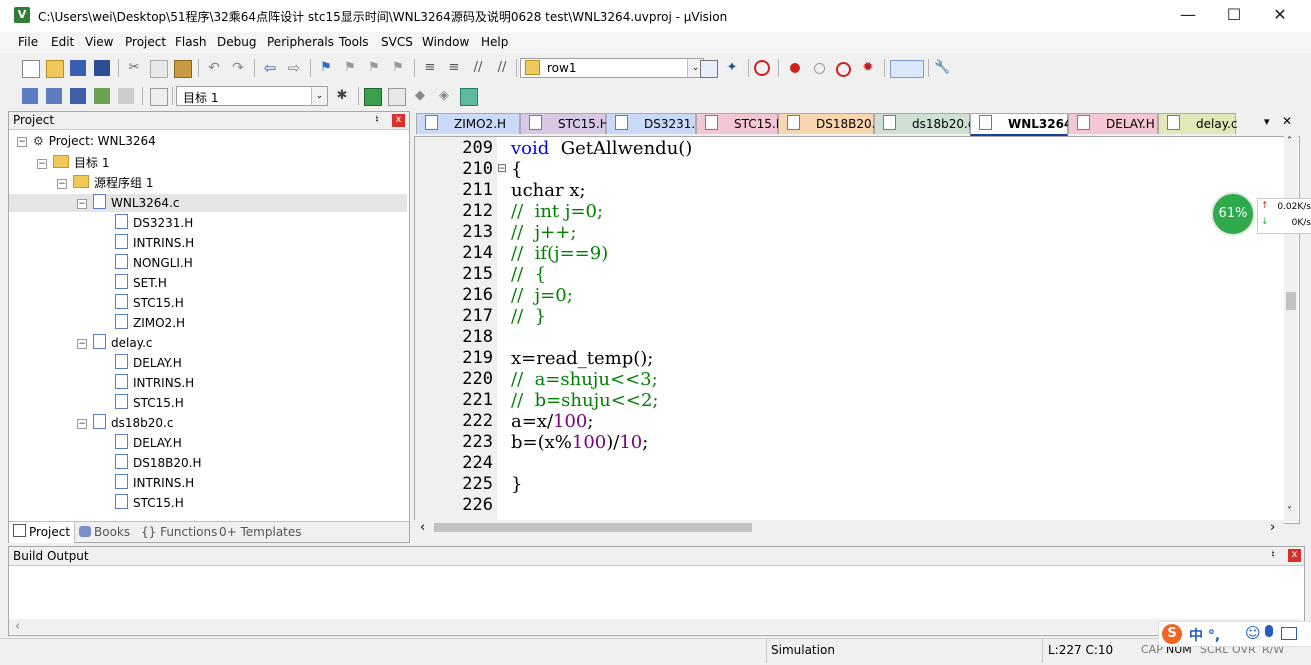 This screenshot has height=665, width=1311. I want to click on software-packs-icon, so click(469, 97).